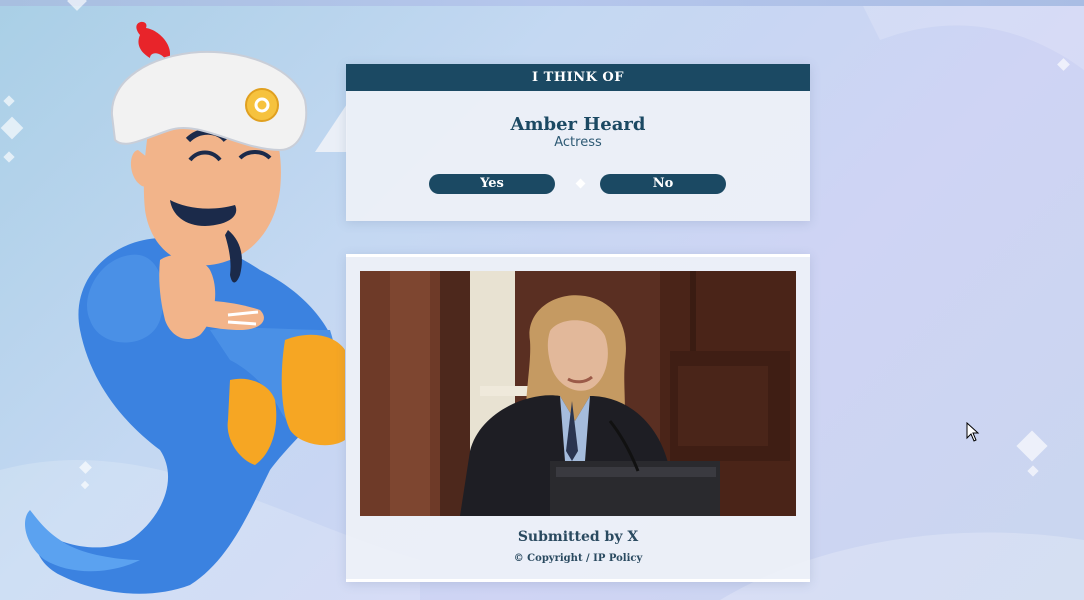 The image size is (1084, 600). What do you see at coordinates (973, 432) in the screenshot?
I see `mouse-pointer-icon` at bounding box center [973, 432].